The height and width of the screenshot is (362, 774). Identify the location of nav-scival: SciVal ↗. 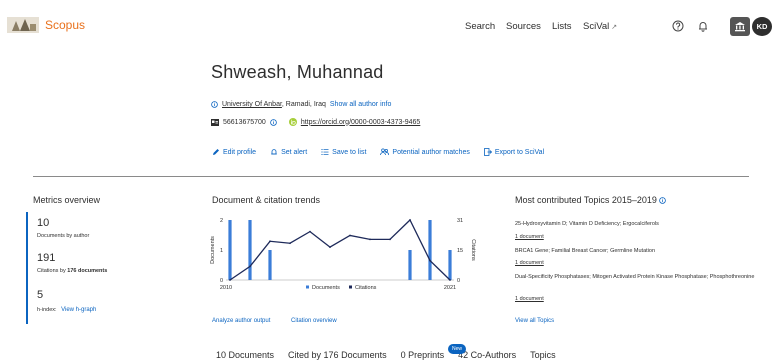
(600, 26).